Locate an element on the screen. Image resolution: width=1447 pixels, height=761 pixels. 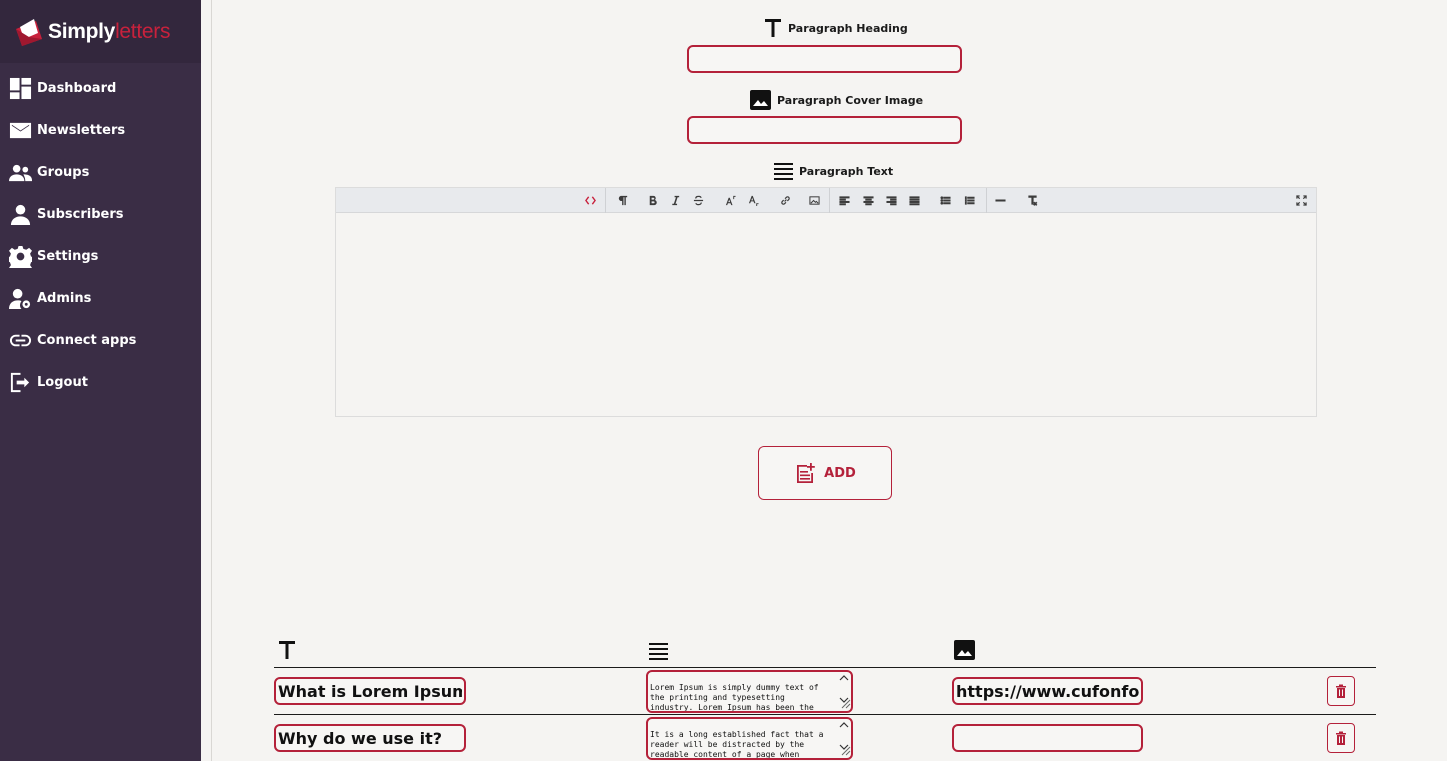
align-right-icon is located at coordinates (891, 200).